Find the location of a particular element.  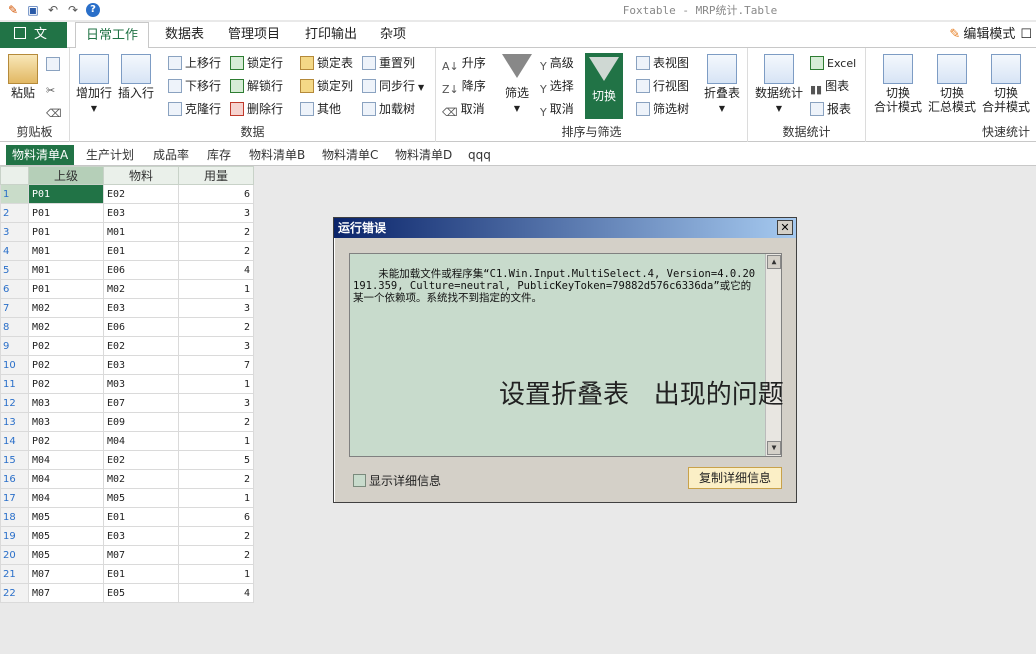

table-row: 8 M02 E06 2 is located at coordinates (127, 327).